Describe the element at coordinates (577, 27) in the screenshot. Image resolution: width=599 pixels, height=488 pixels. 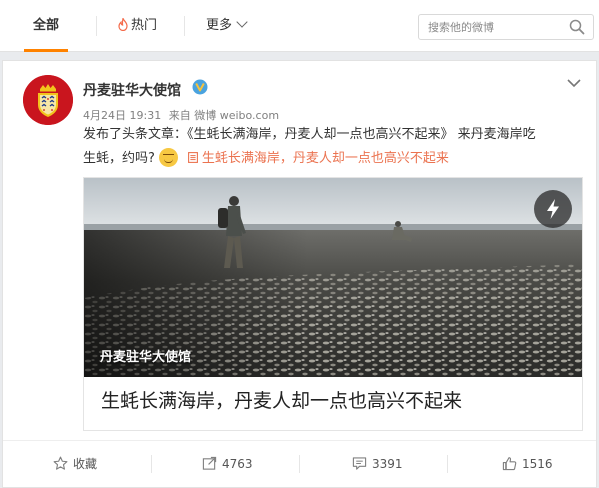
I see `search-icon` at that location.